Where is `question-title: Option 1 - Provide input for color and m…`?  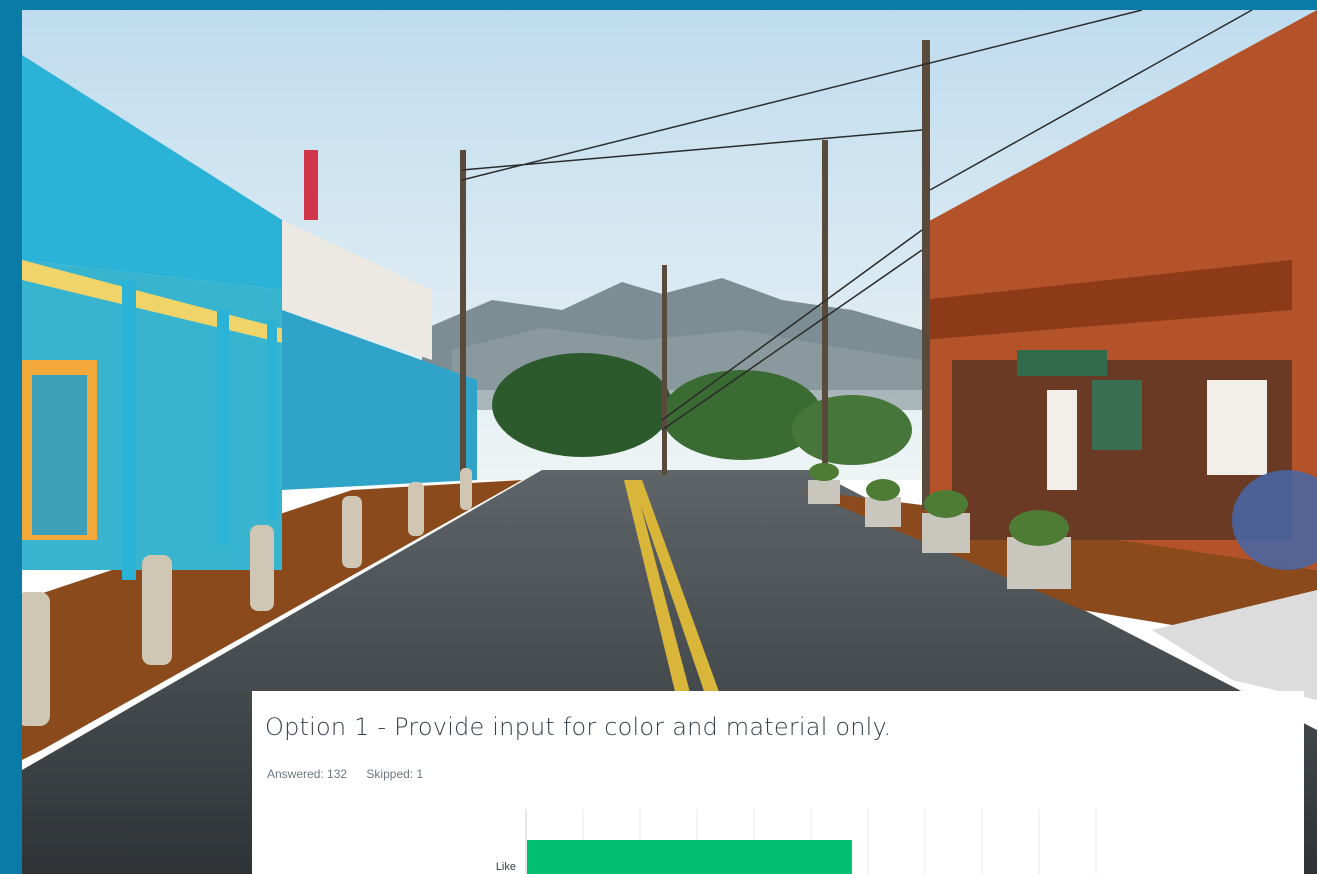 question-title: Option 1 - Provide input for color and m… is located at coordinates (578, 727).